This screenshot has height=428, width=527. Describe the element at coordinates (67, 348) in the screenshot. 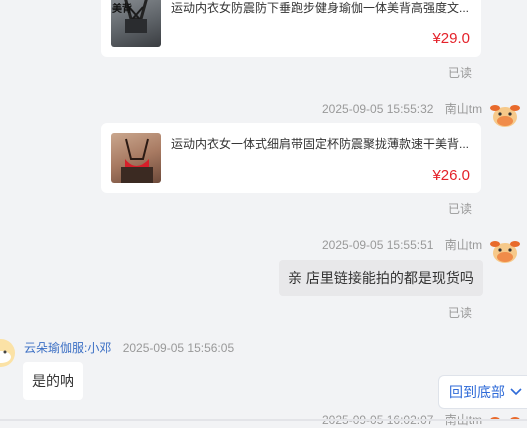

I see `sender-name: 云朵瑜伽服:小邓` at that location.